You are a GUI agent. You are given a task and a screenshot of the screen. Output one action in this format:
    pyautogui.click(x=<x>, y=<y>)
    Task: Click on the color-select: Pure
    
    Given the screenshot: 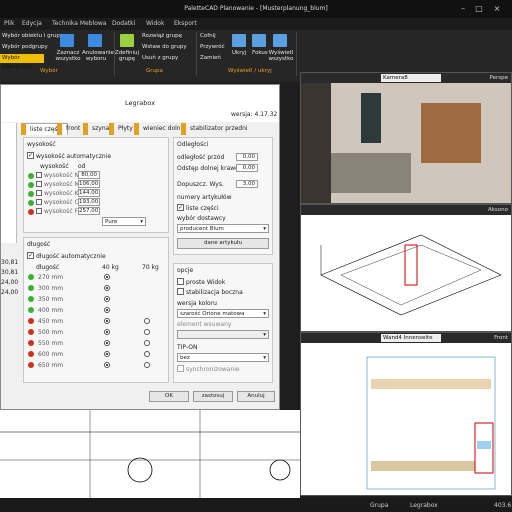 What is the action you would take?
    pyautogui.click(x=124, y=221)
    